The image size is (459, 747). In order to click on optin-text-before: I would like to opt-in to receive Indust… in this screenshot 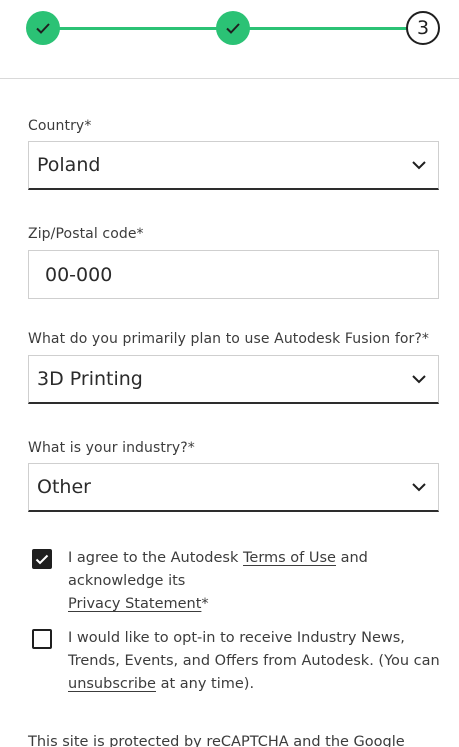, I will do `click(254, 649)`.